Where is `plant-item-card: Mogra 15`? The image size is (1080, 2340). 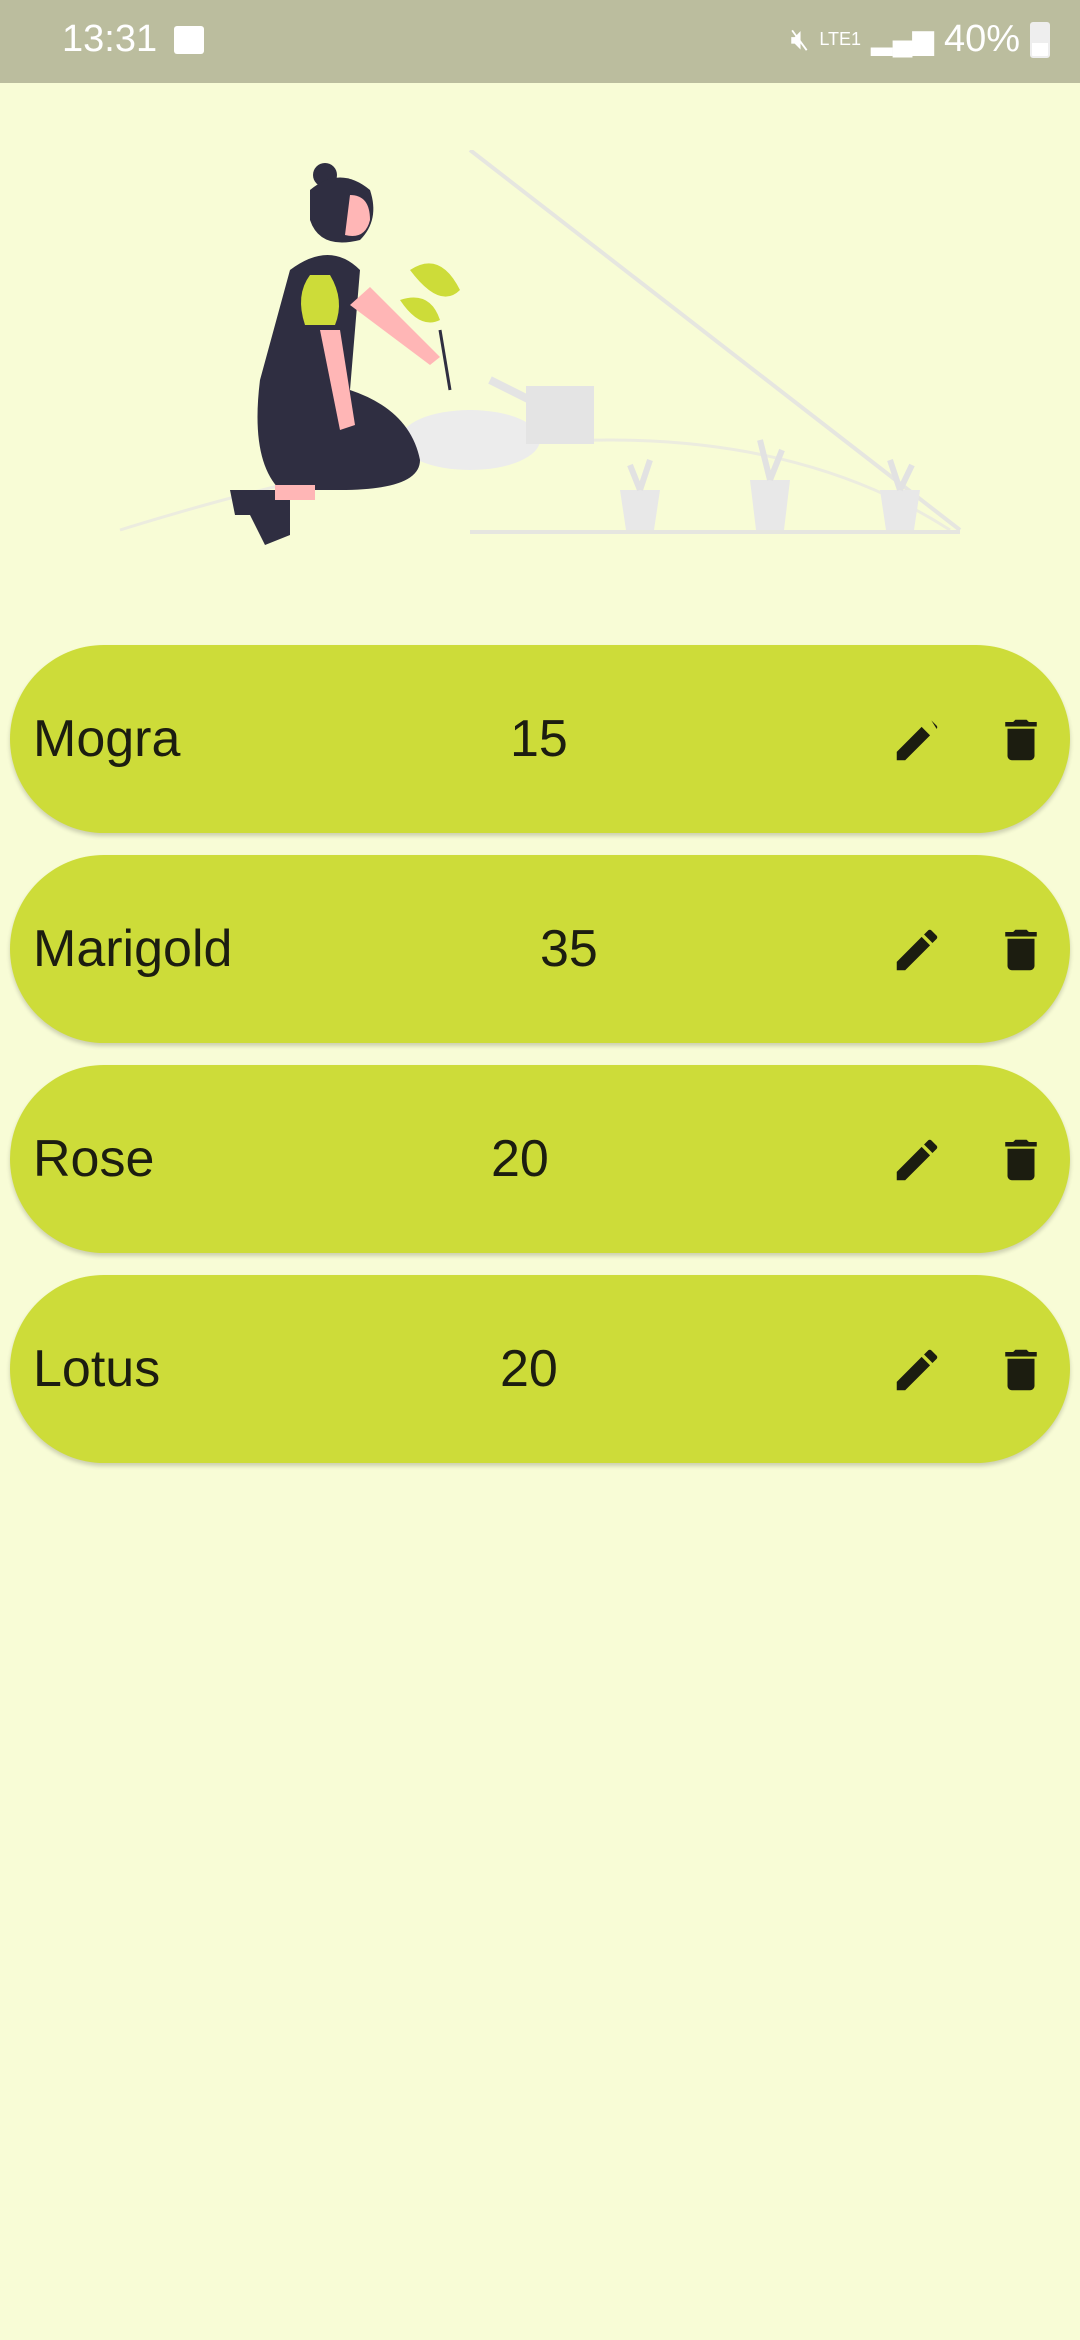
plant-item-card: Mogra 15 is located at coordinates (540, 739).